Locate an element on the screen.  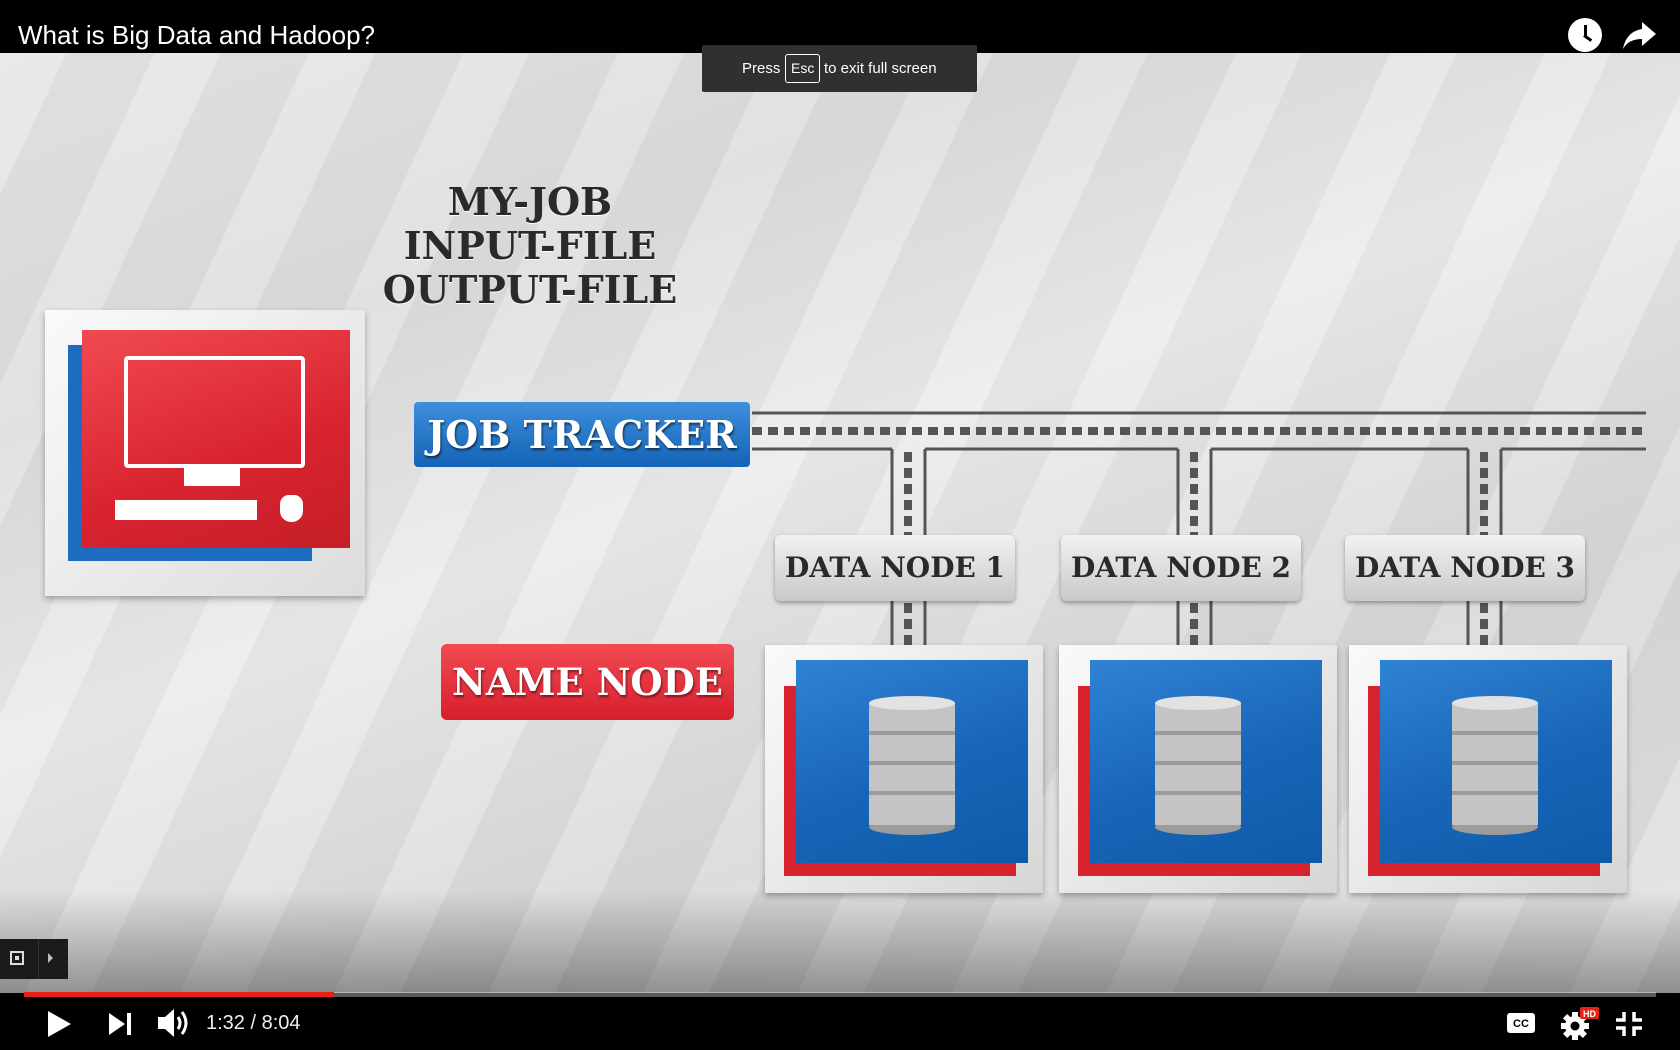
job-tracker-label: JOB TRACKER is located at coordinates (582, 434).